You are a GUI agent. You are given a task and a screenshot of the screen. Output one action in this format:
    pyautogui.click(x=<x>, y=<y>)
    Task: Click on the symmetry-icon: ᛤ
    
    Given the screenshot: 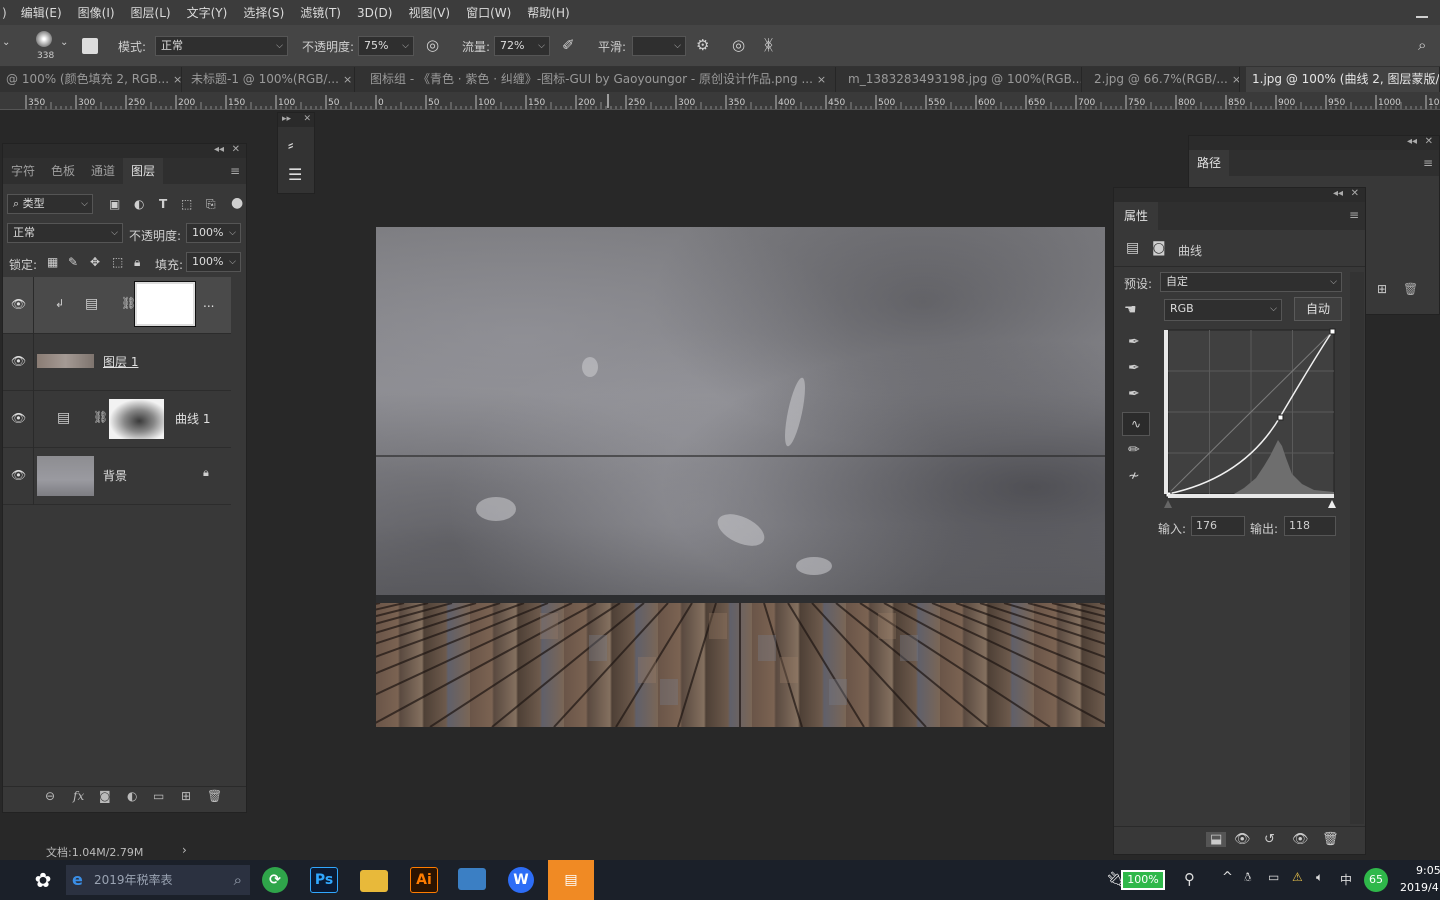 What is the action you would take?
    pyautogui.click(x=768, y=45)
    